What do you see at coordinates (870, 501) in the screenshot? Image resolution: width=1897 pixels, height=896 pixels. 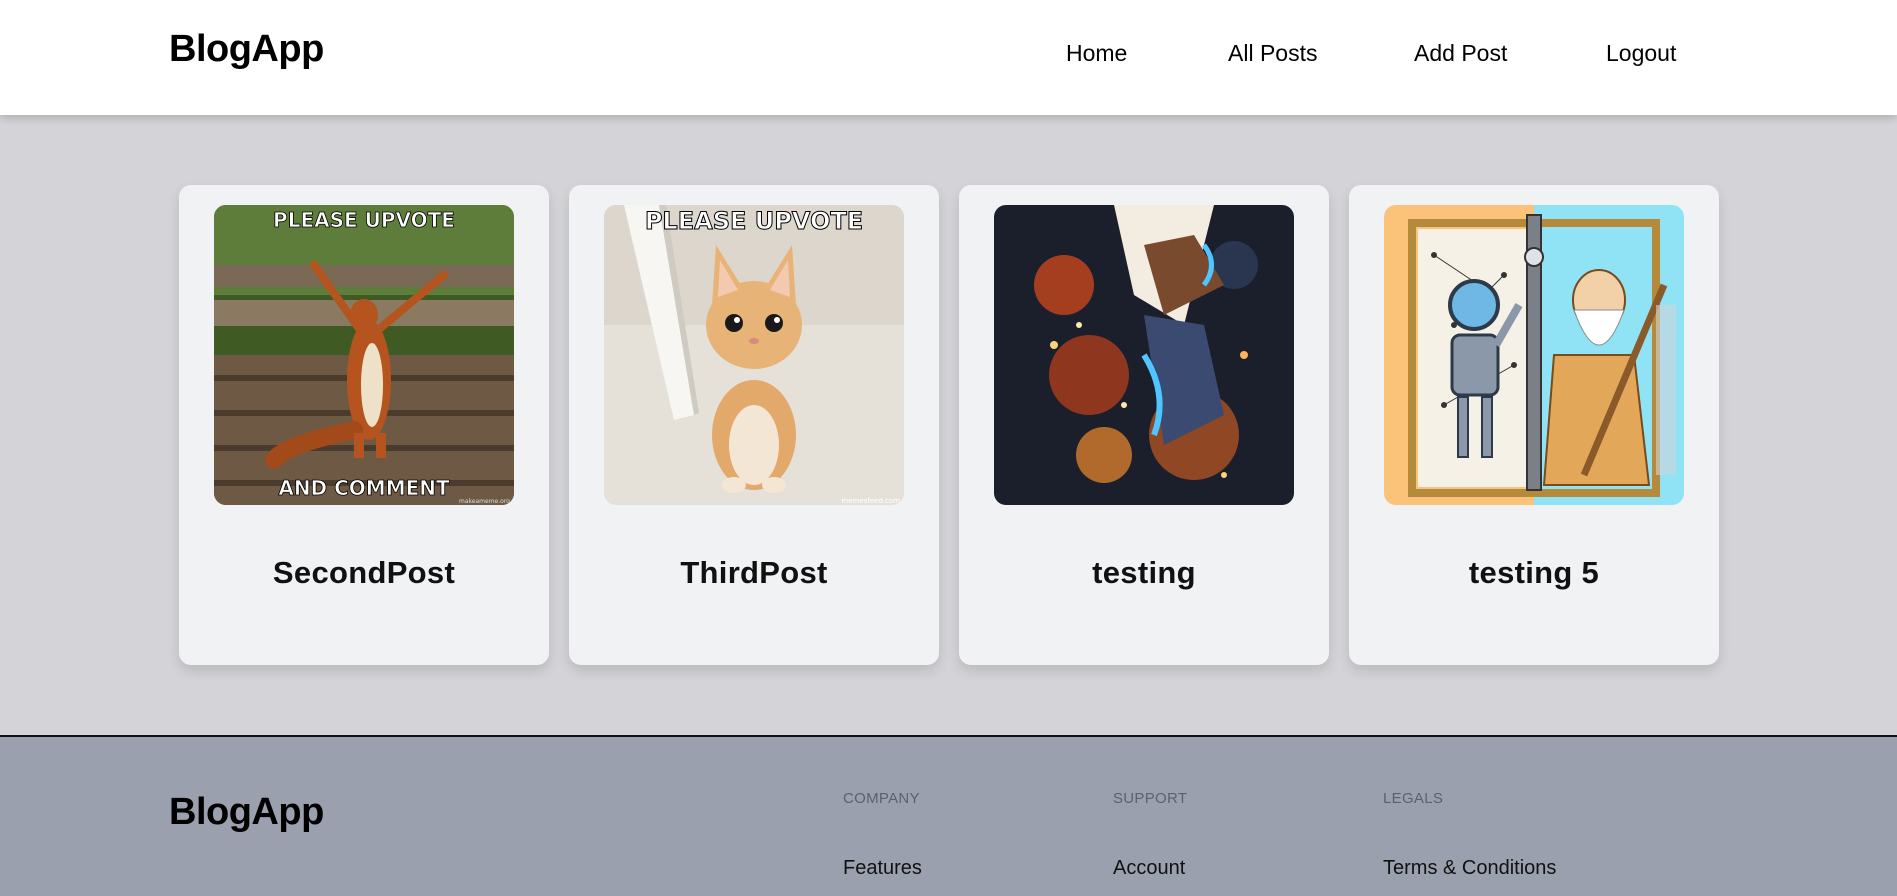 I see `meme-watermark: memesfeed.com` at bounding box center [870, 501].